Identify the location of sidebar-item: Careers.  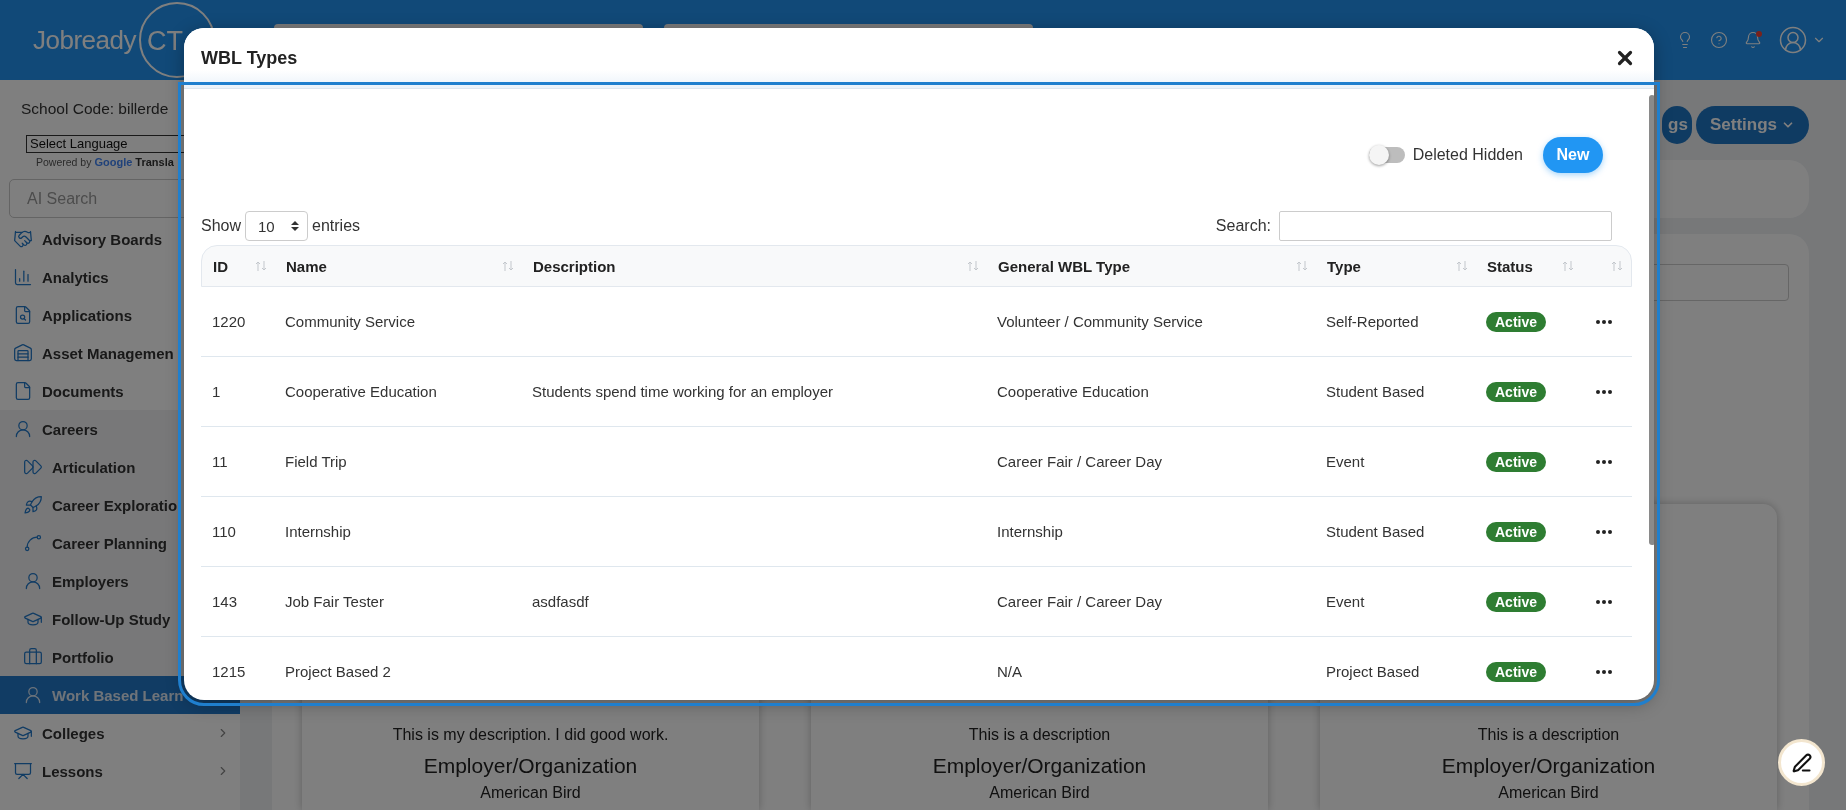
(120, 429).